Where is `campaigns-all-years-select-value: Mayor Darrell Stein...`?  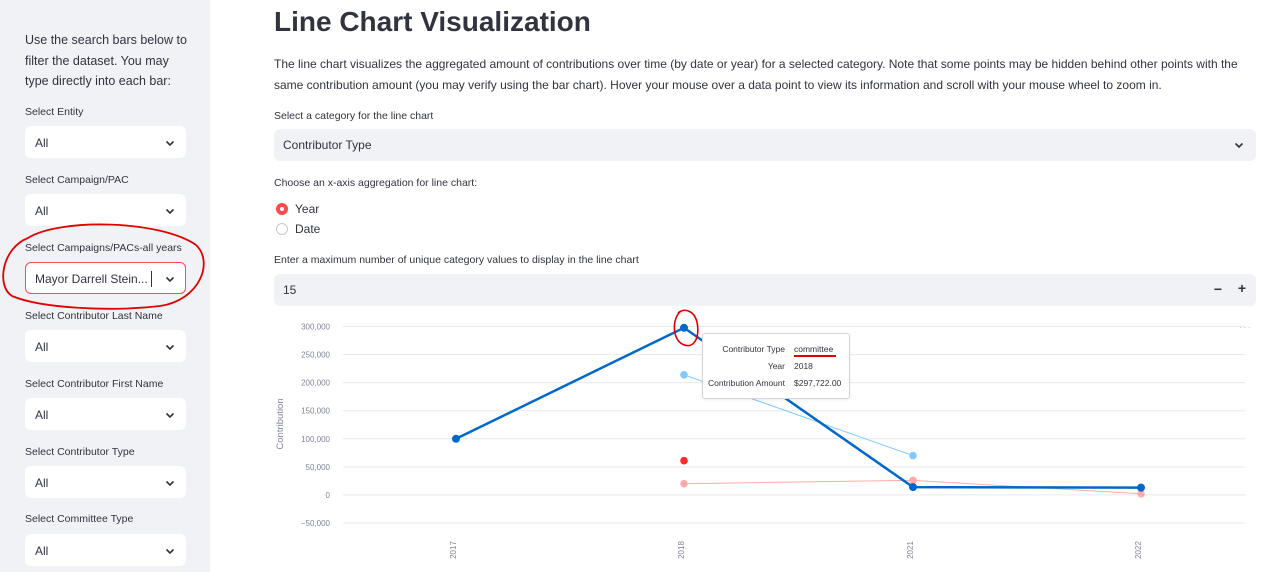 campaigns-all-years-select-value: Mayor Darrell Stein... is located at coordinates (91, 279).